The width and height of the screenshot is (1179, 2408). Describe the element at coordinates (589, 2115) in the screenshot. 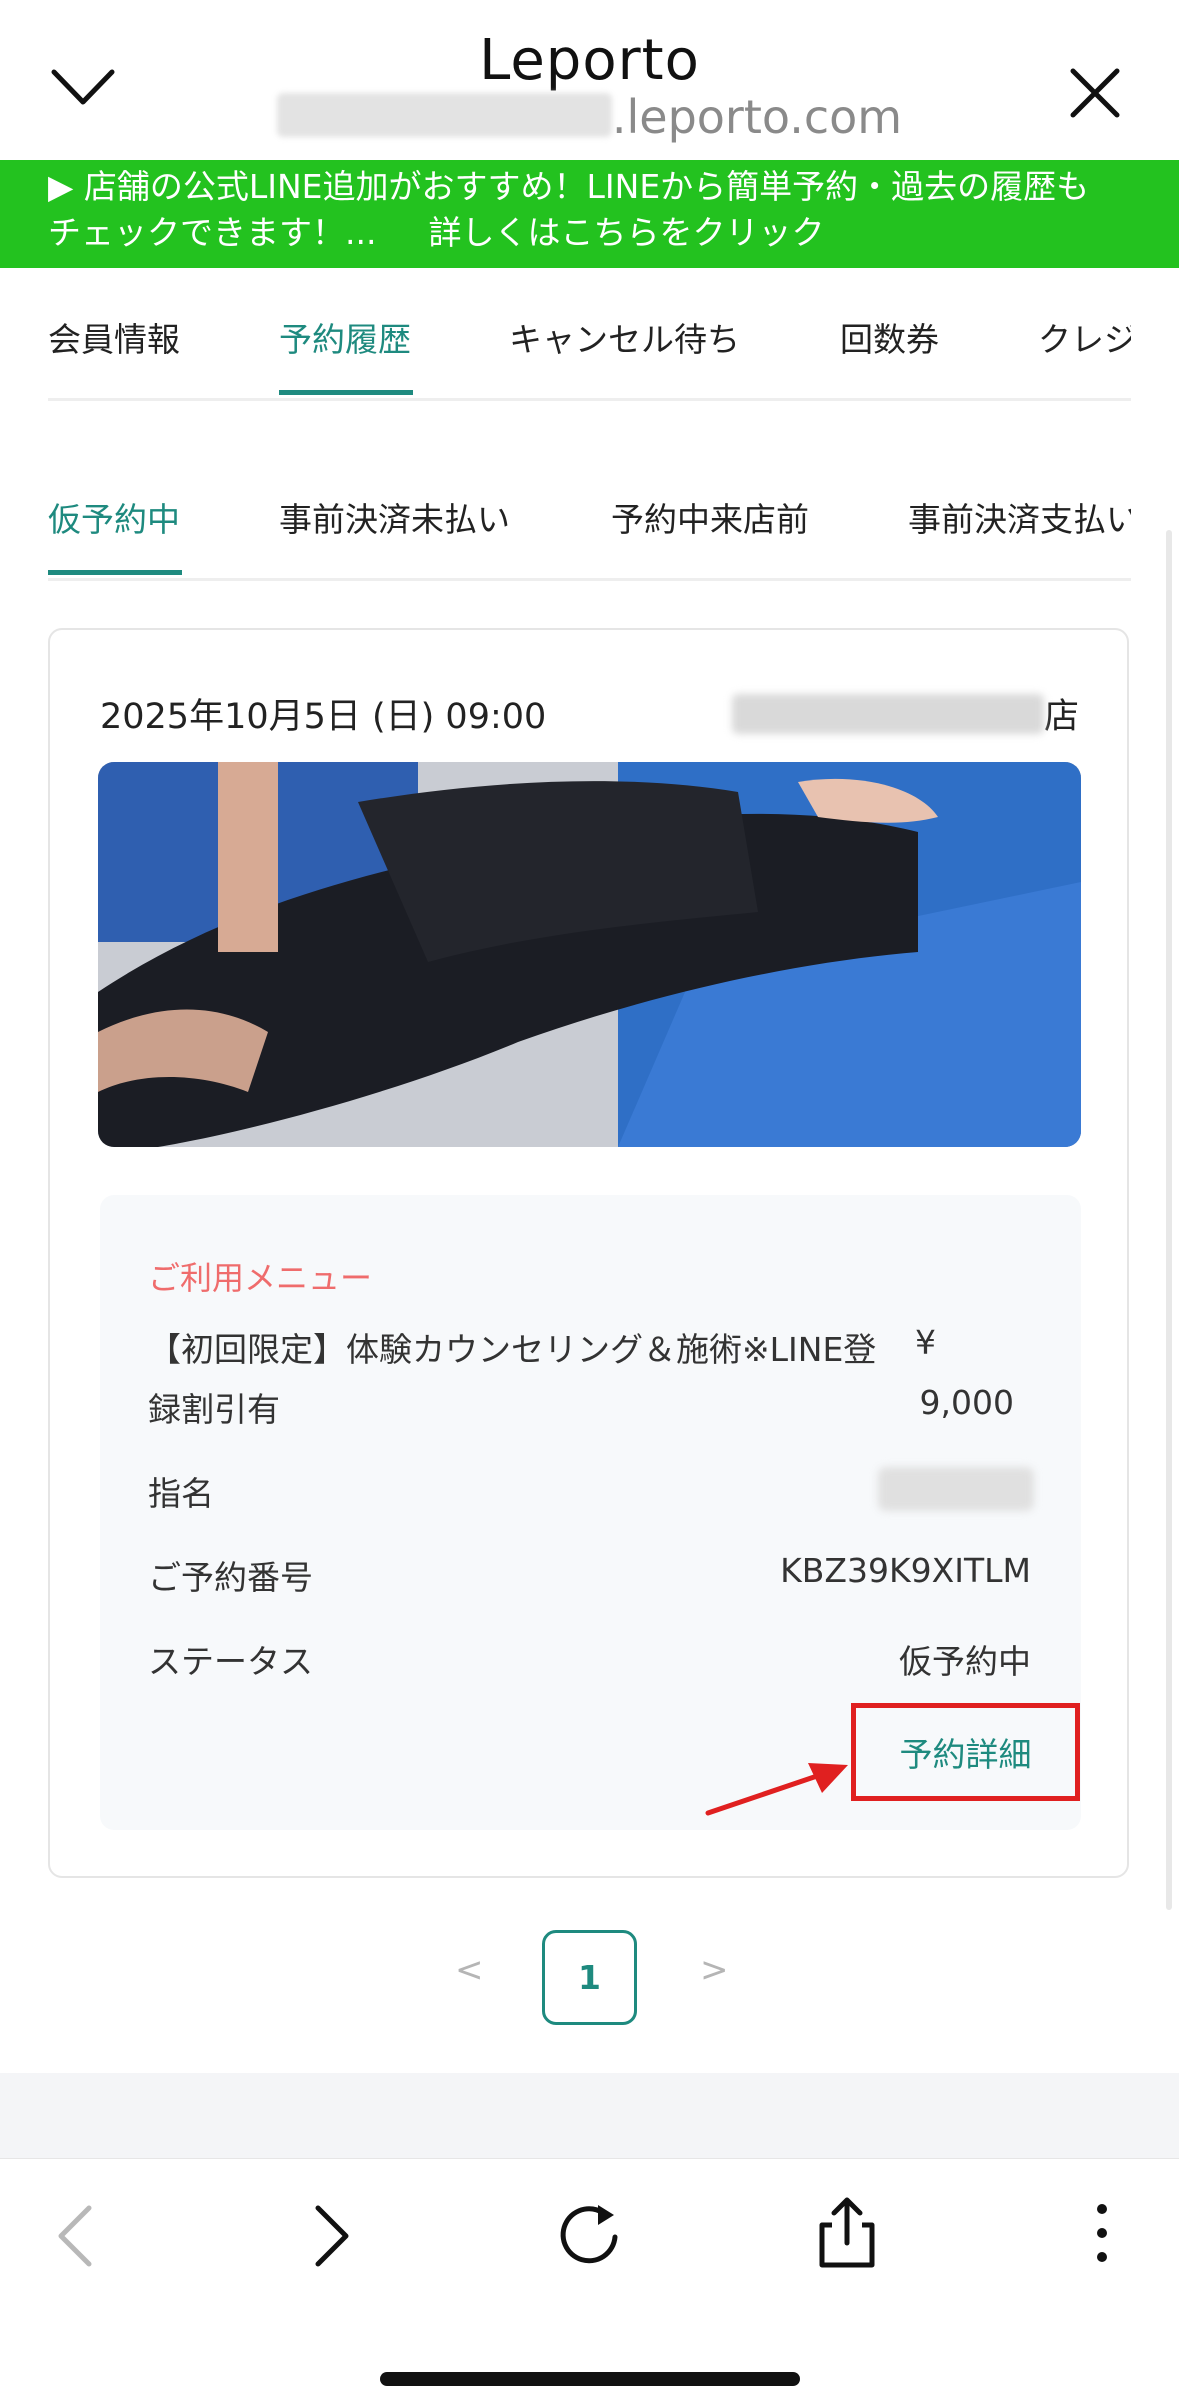

I see `footer-band` at that location.